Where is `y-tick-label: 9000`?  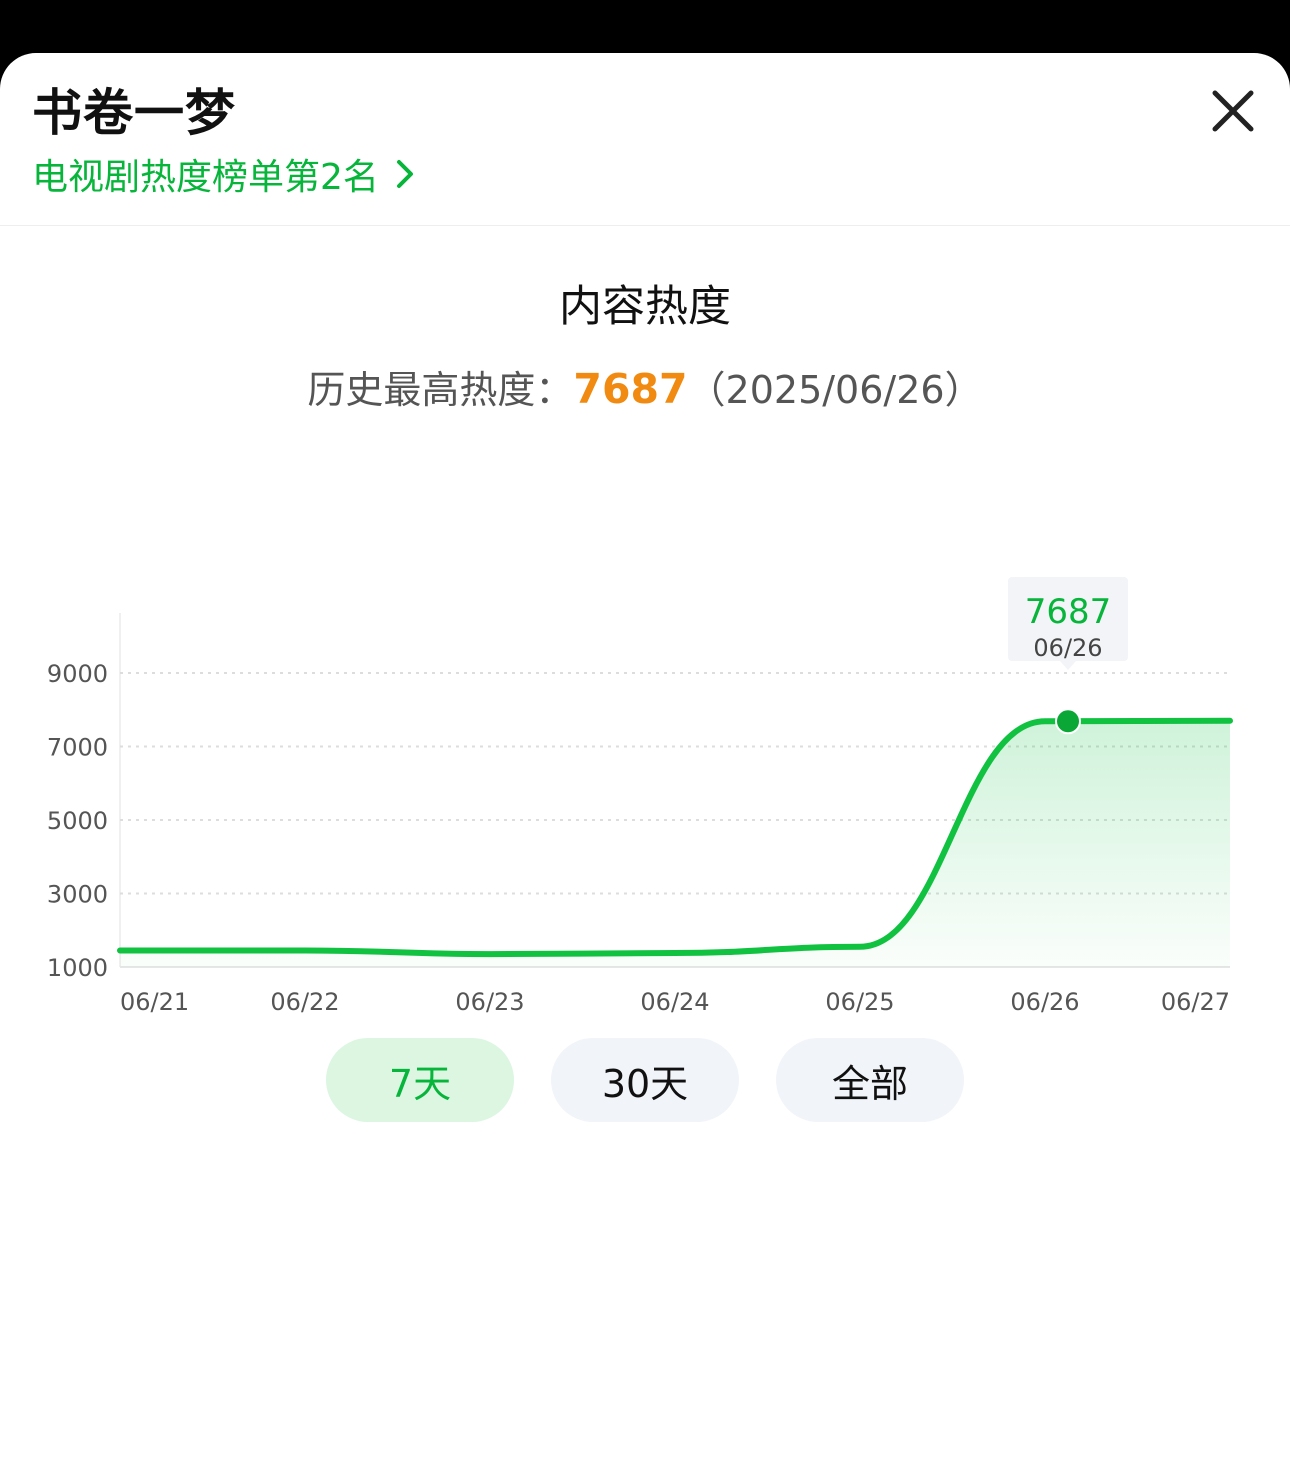
y-tick-label: 9000 is located at coordinates (77, 674).